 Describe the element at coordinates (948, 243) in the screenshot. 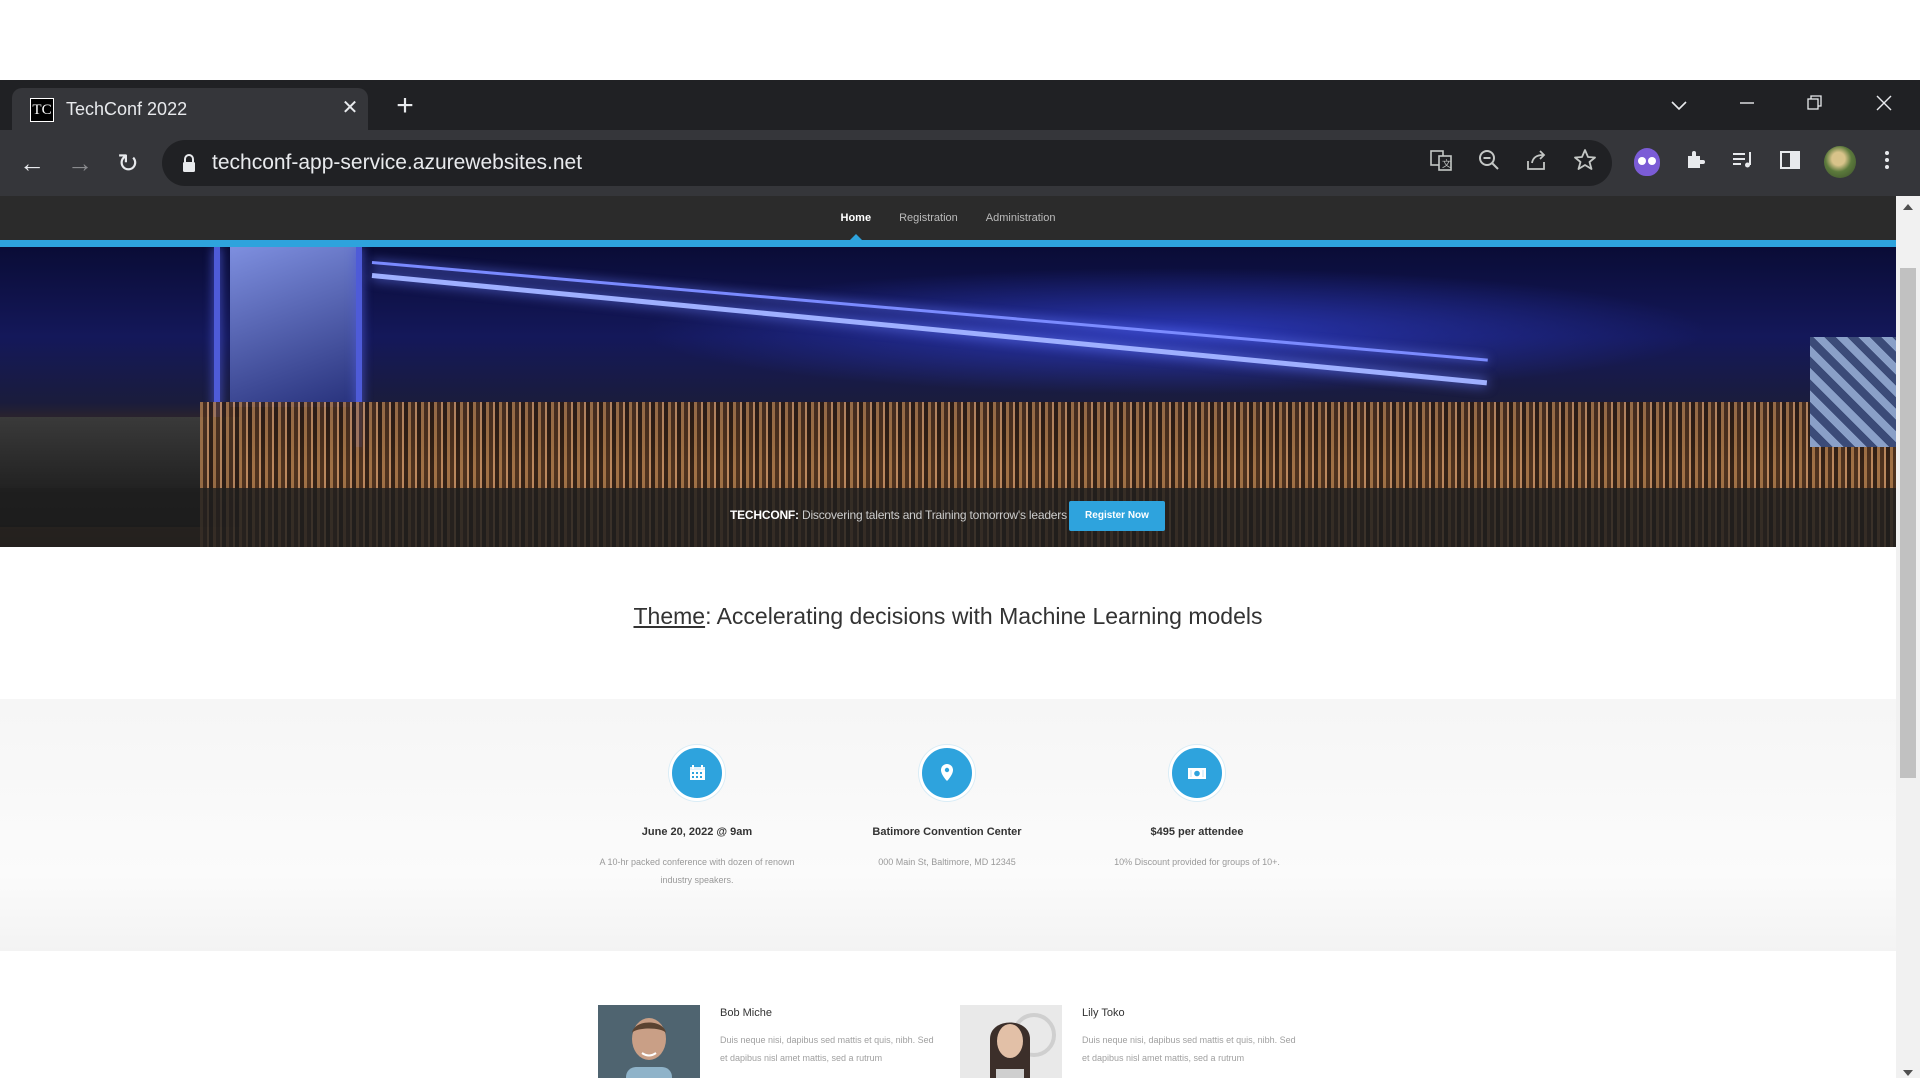

I see `nav-accent-bar` at that location.